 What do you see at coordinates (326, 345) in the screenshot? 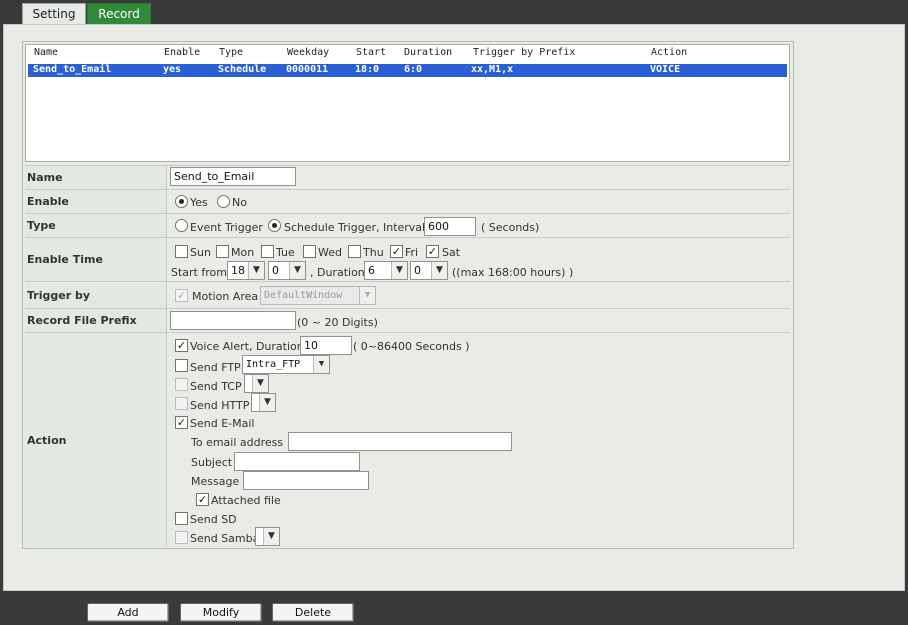
I see `voice-duration-input: 10` at bounding box center [326, 345].